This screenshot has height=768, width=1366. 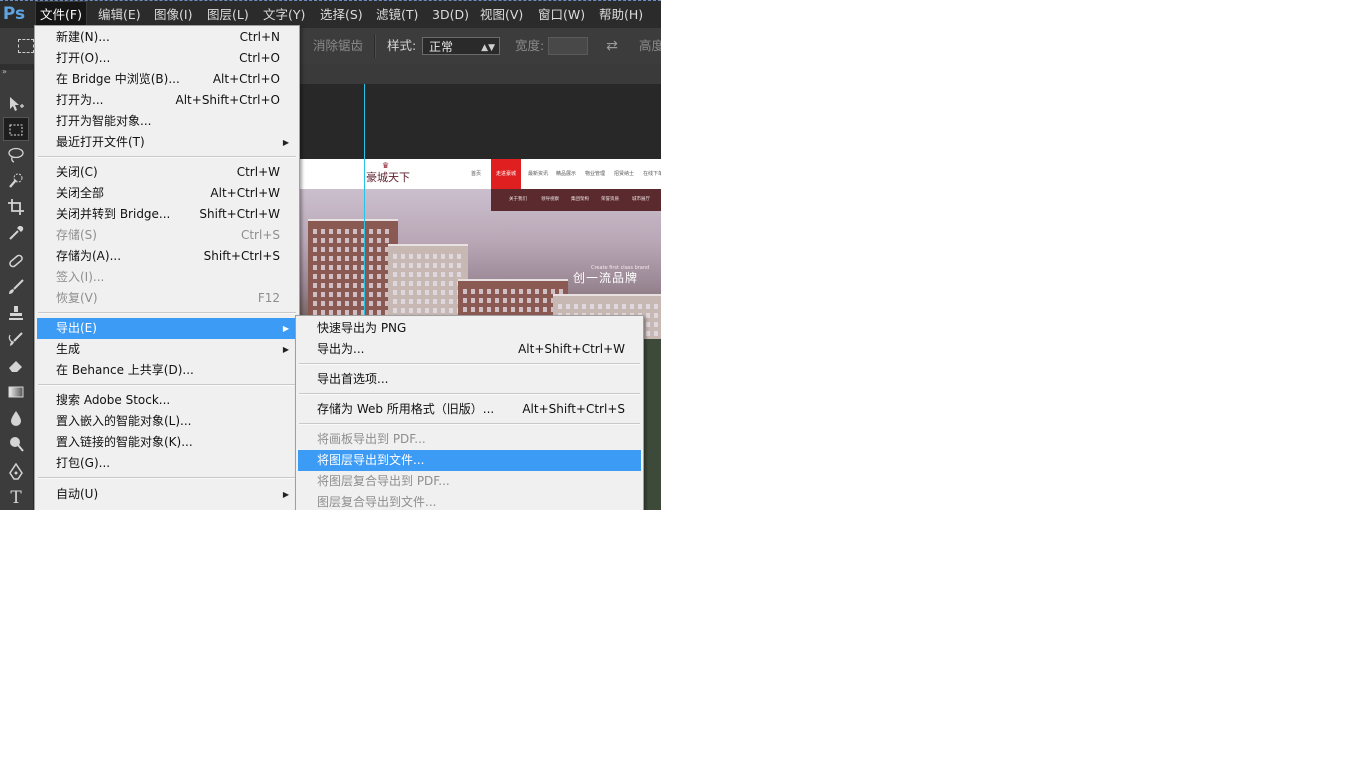 I want to click on menu-item-new: 新建(N)... Ctrl+N, so click(x=167, y=37).